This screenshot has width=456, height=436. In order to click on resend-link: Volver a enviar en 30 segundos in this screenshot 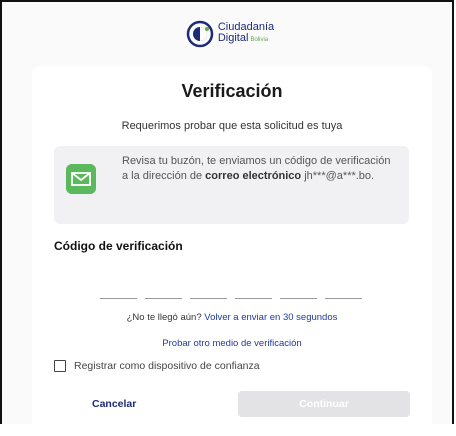, I will do `click(270, 317)`.